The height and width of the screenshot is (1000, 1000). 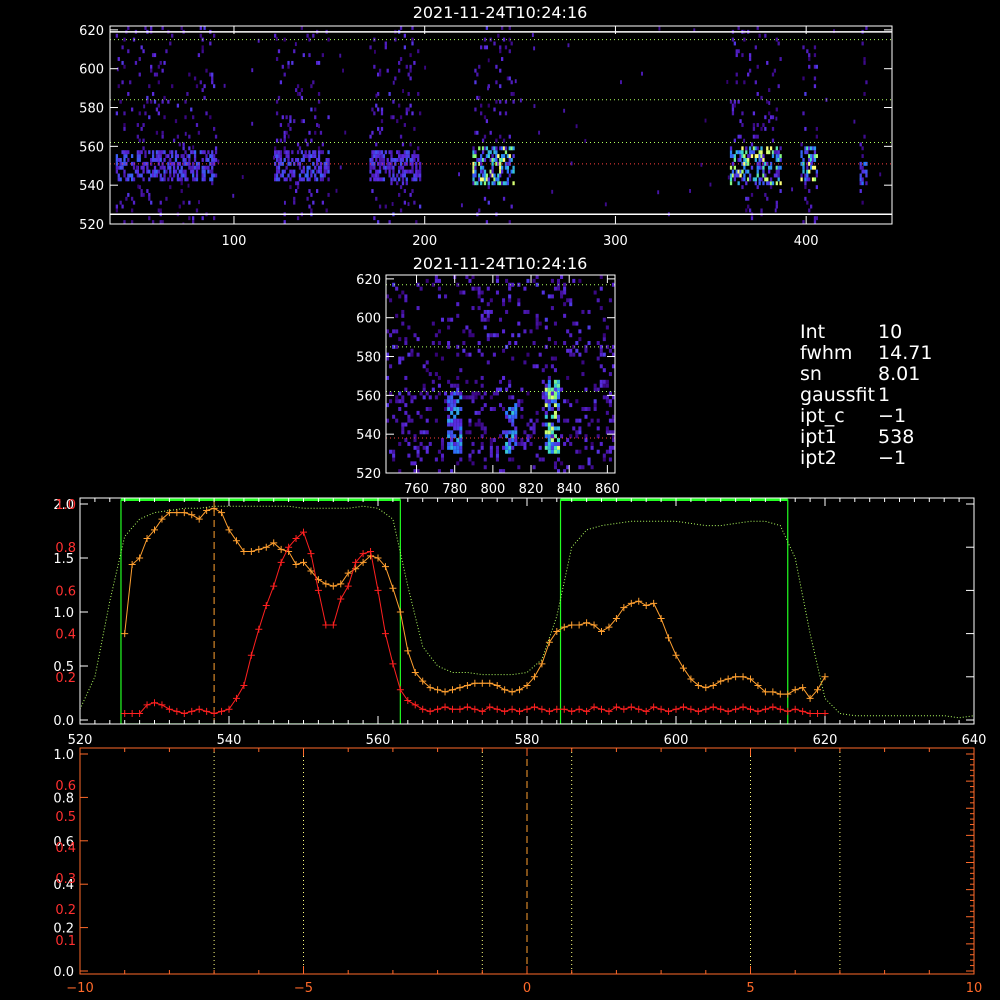 I want to click on fit-parameter-key: ipt_c, so click(x=822, y=416).